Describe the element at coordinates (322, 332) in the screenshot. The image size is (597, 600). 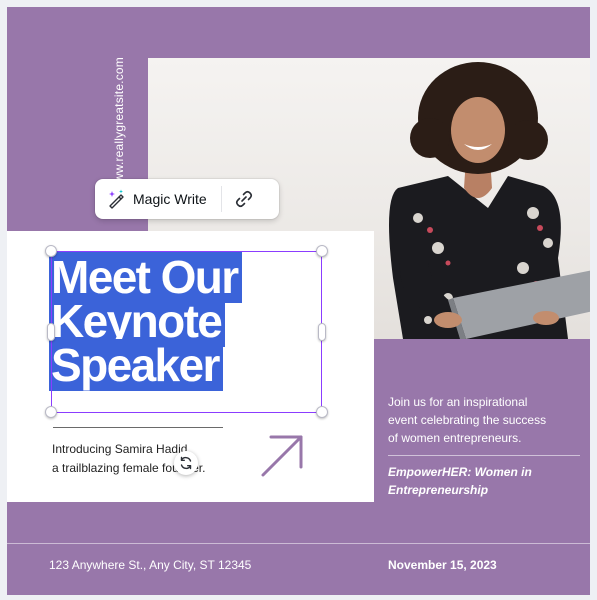
I see `resize-handle-right` at that location.